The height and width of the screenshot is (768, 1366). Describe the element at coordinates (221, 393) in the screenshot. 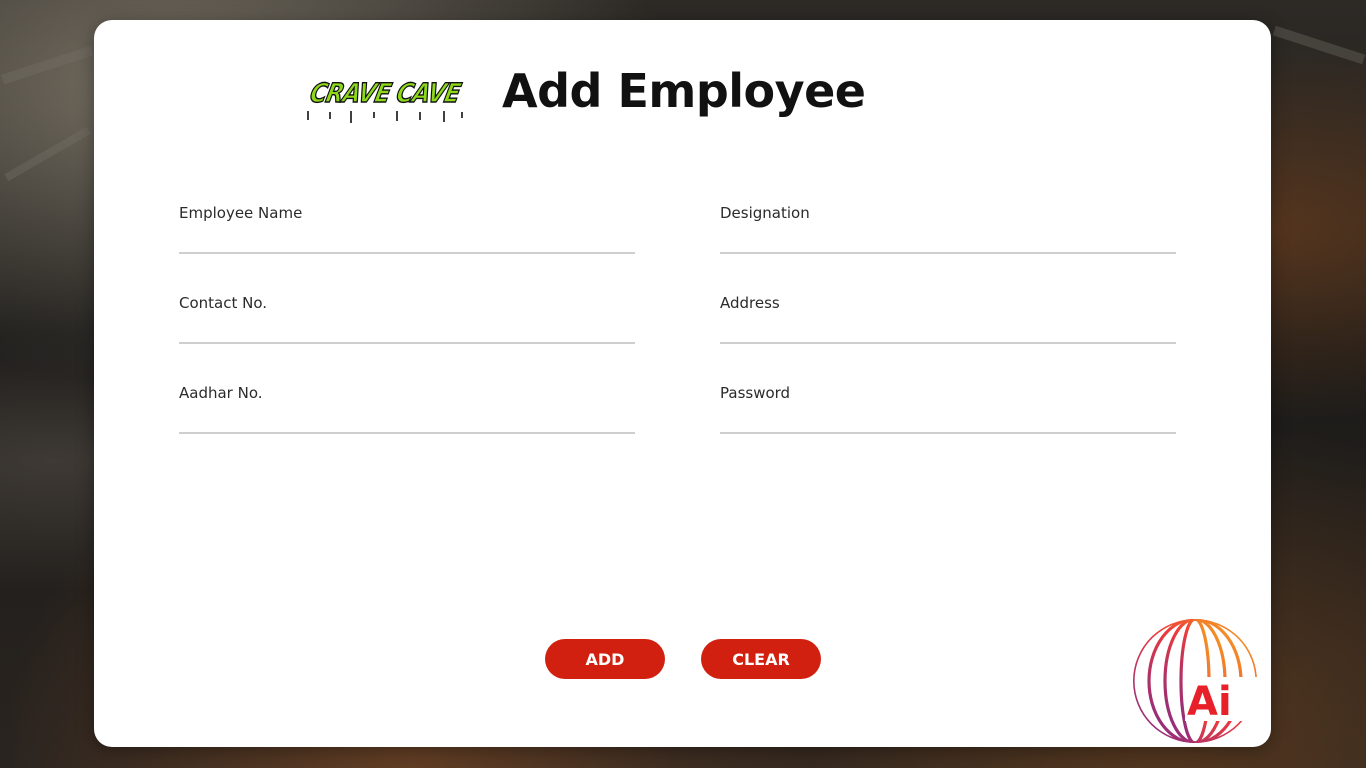

I see `aadhar-no-label: Aadhar No.` at that location.